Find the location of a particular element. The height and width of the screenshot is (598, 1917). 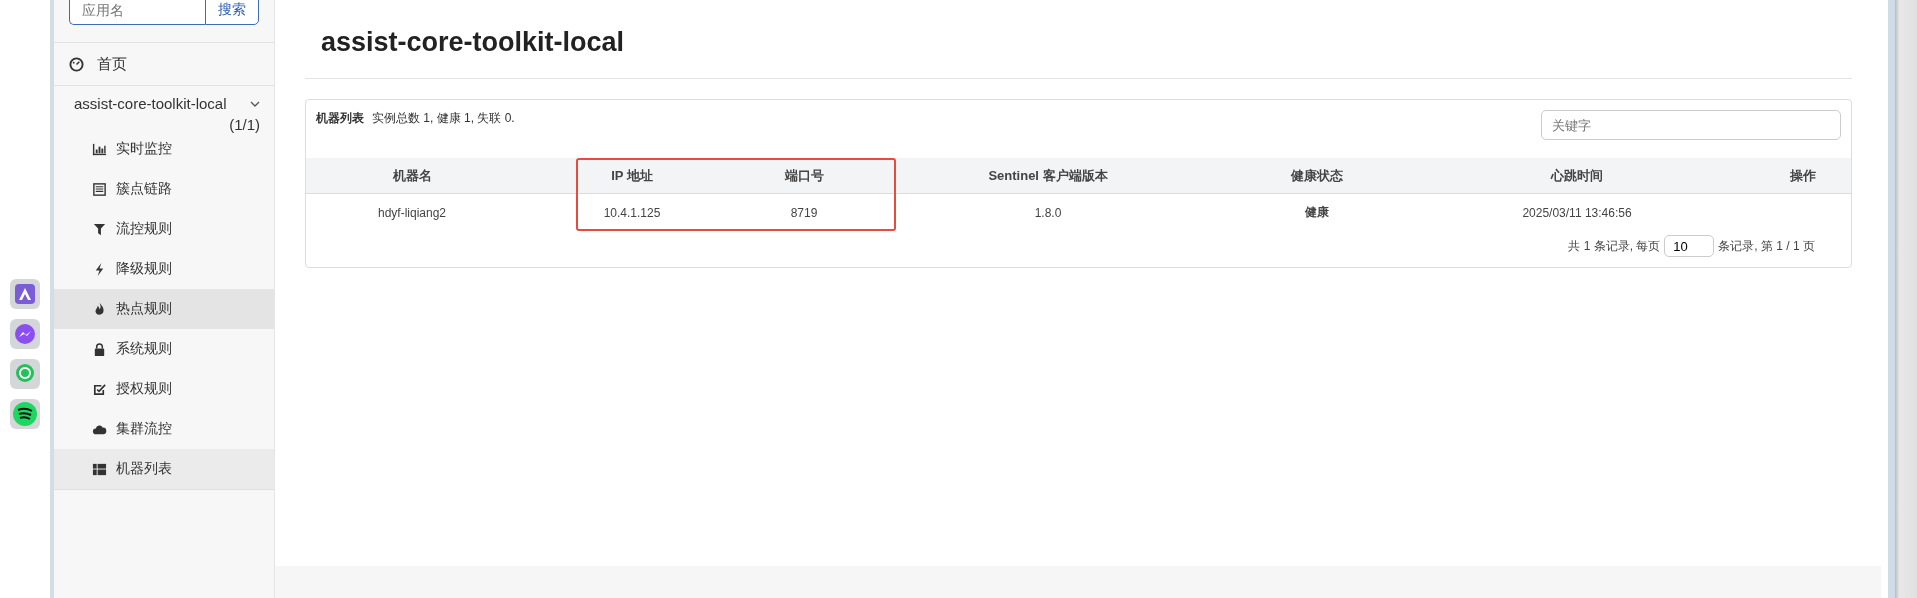

filter-icon is located at coordinates (99, 229).